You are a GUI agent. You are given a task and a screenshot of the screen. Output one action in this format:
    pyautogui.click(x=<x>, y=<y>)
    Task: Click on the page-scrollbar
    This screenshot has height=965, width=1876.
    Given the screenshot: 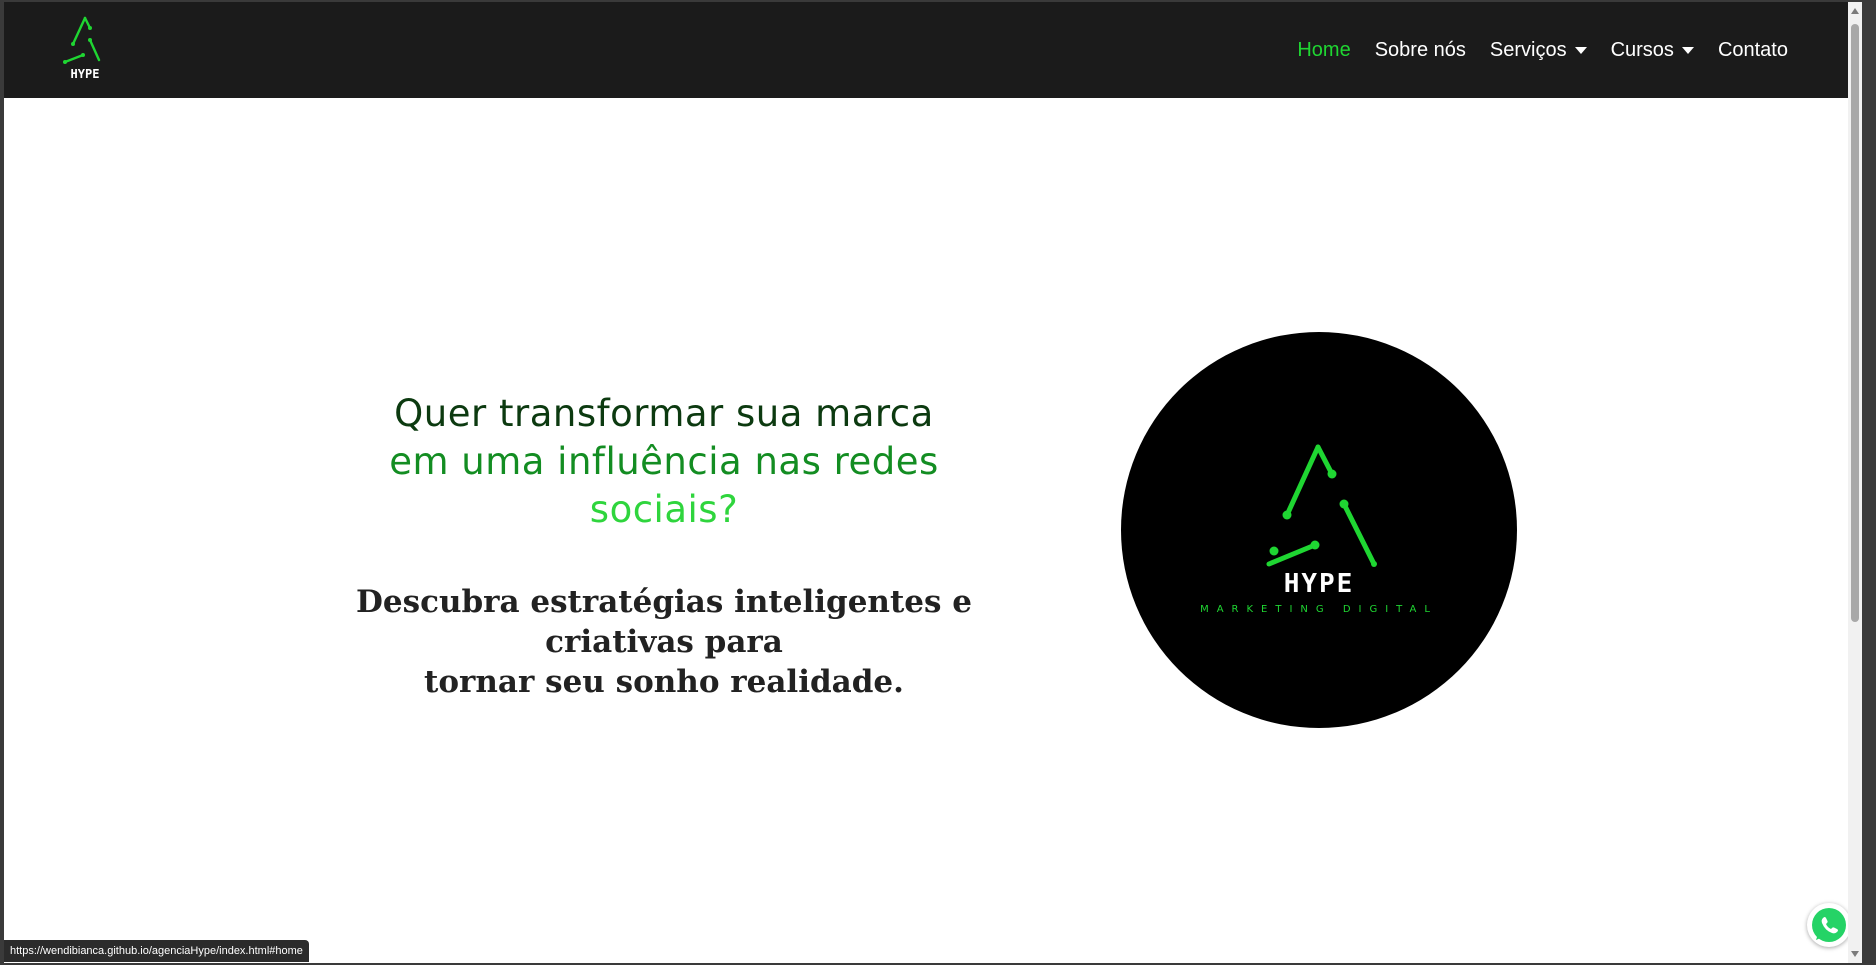 What is the action you would take?
    pyautogui.click(x=1855, y=482)
    